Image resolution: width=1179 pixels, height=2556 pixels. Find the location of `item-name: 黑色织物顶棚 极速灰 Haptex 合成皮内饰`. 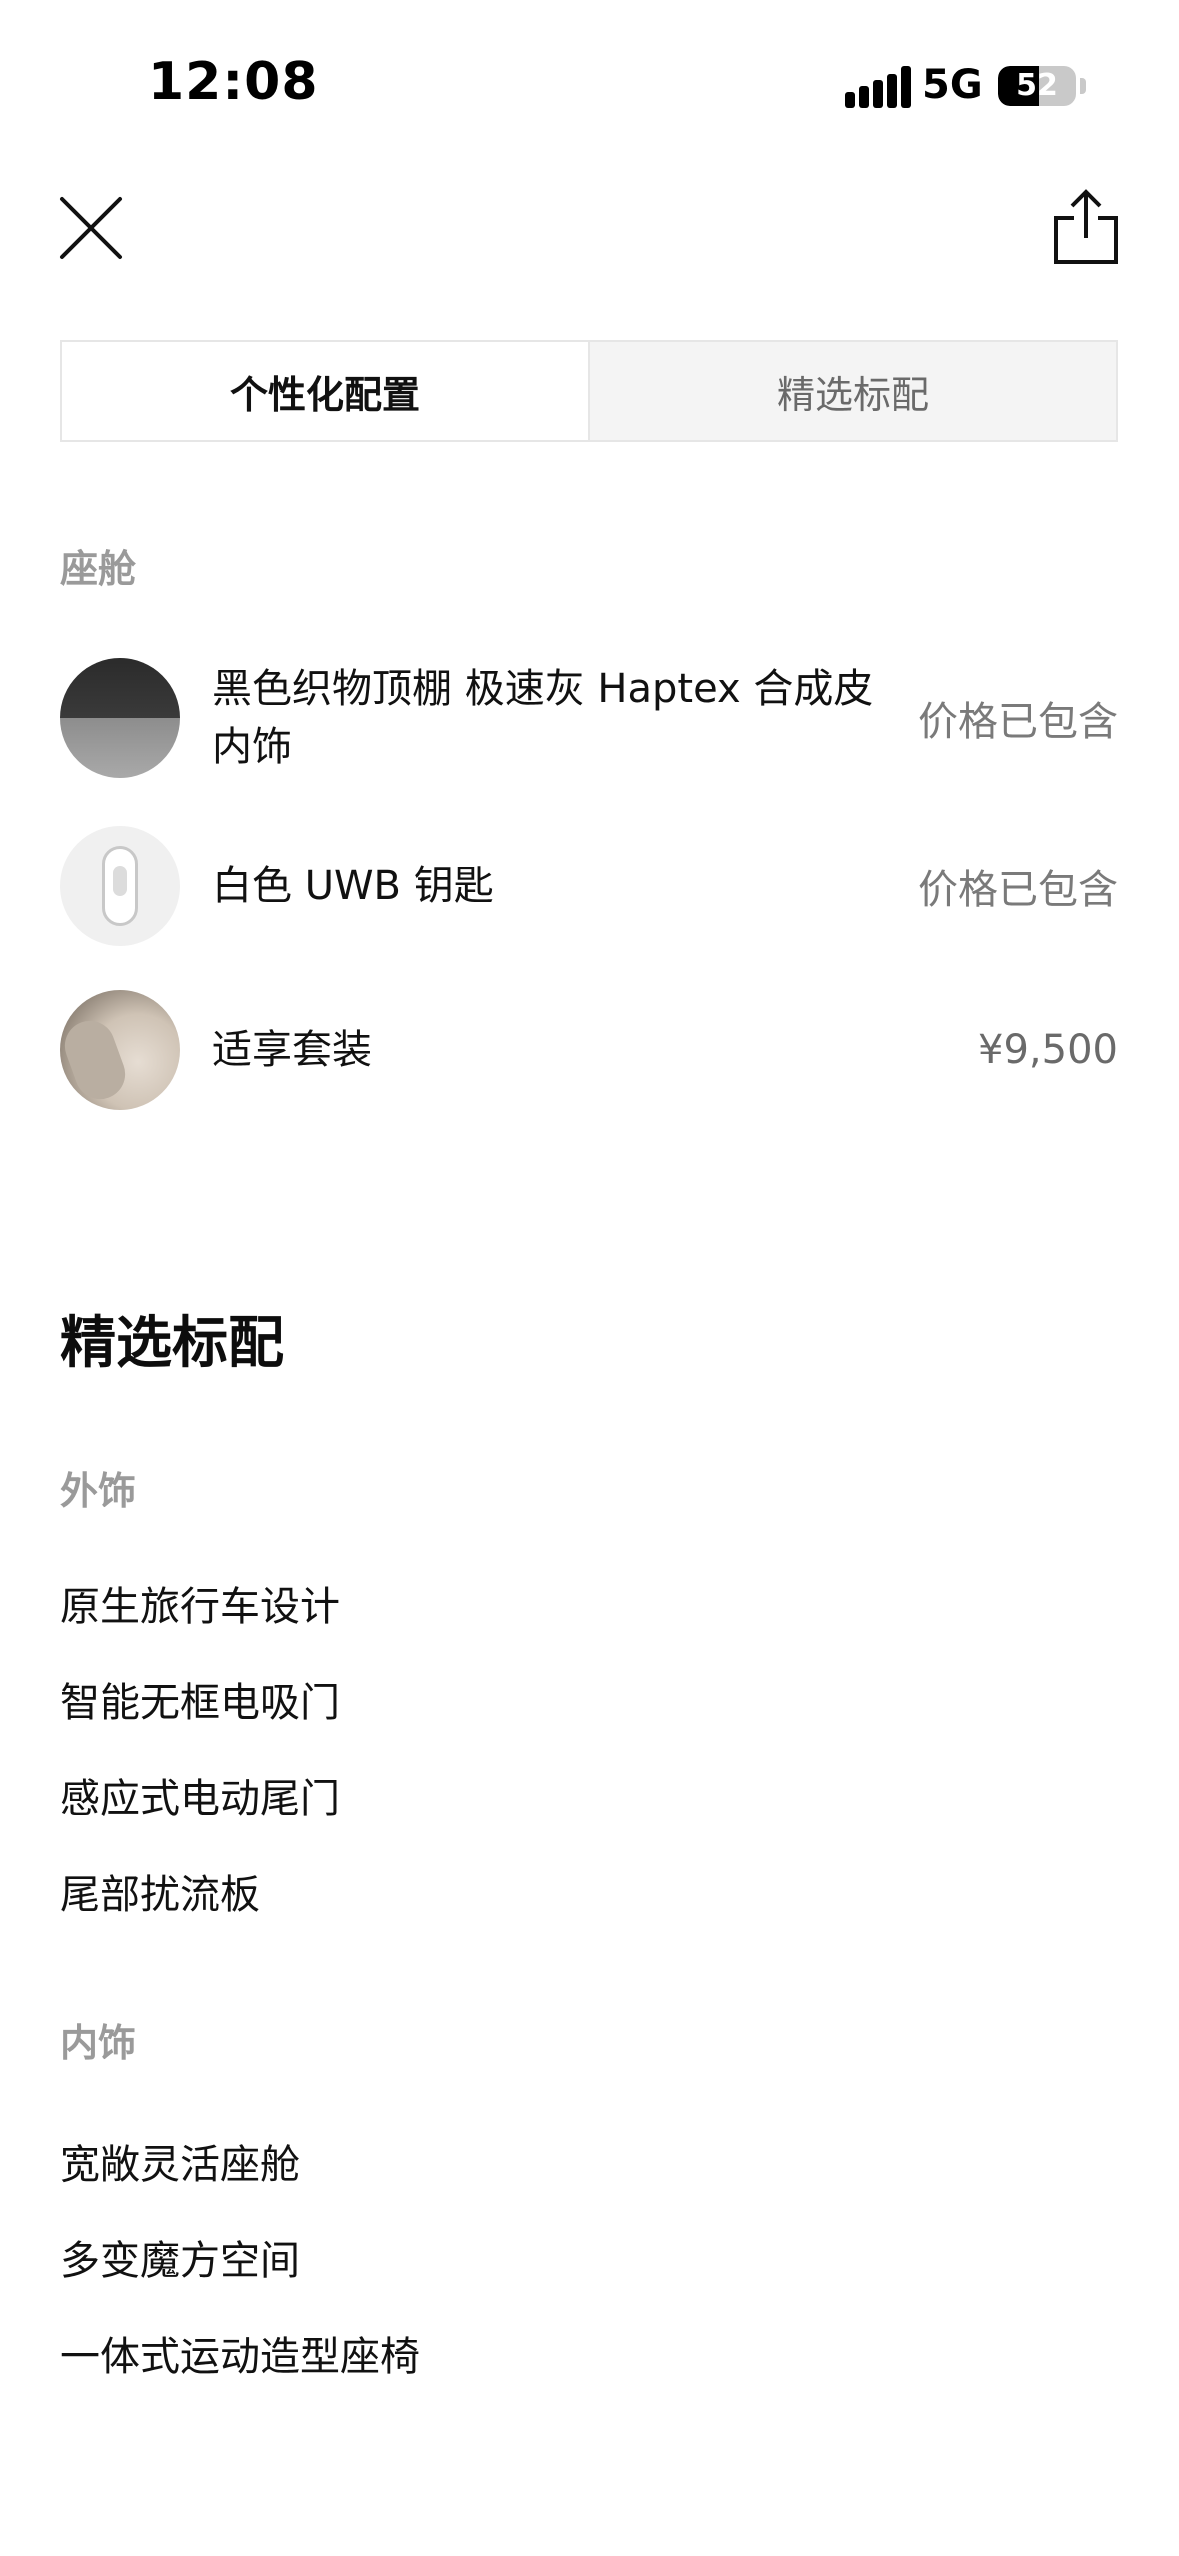

item-name: 黑色织物顶棚 极速灰 Haptex 合成皮内饰 is located at coordinates (543, 718).